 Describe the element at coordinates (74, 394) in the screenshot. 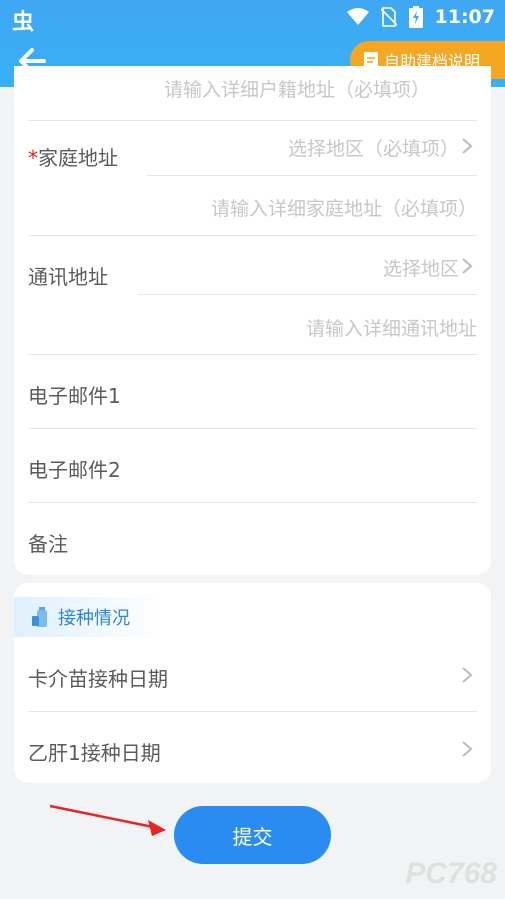

I see `email1-field: 电子邮件1` at that location.